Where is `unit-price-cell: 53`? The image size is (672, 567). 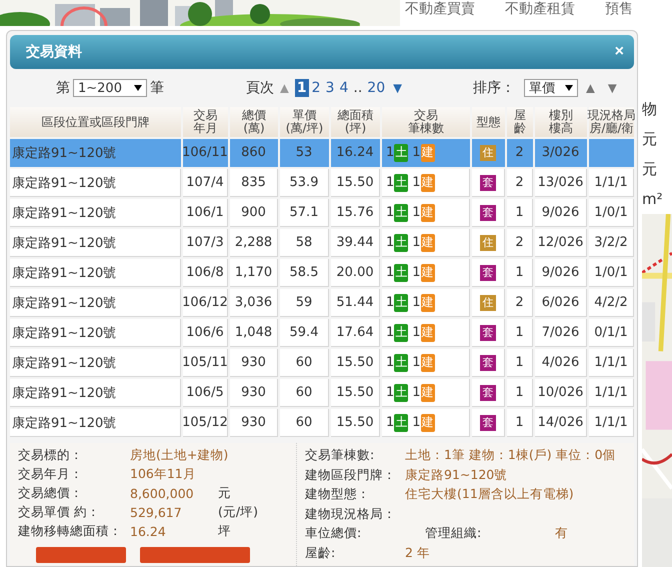 unit-price-cell: 53 is located at coordinates (304, 153).